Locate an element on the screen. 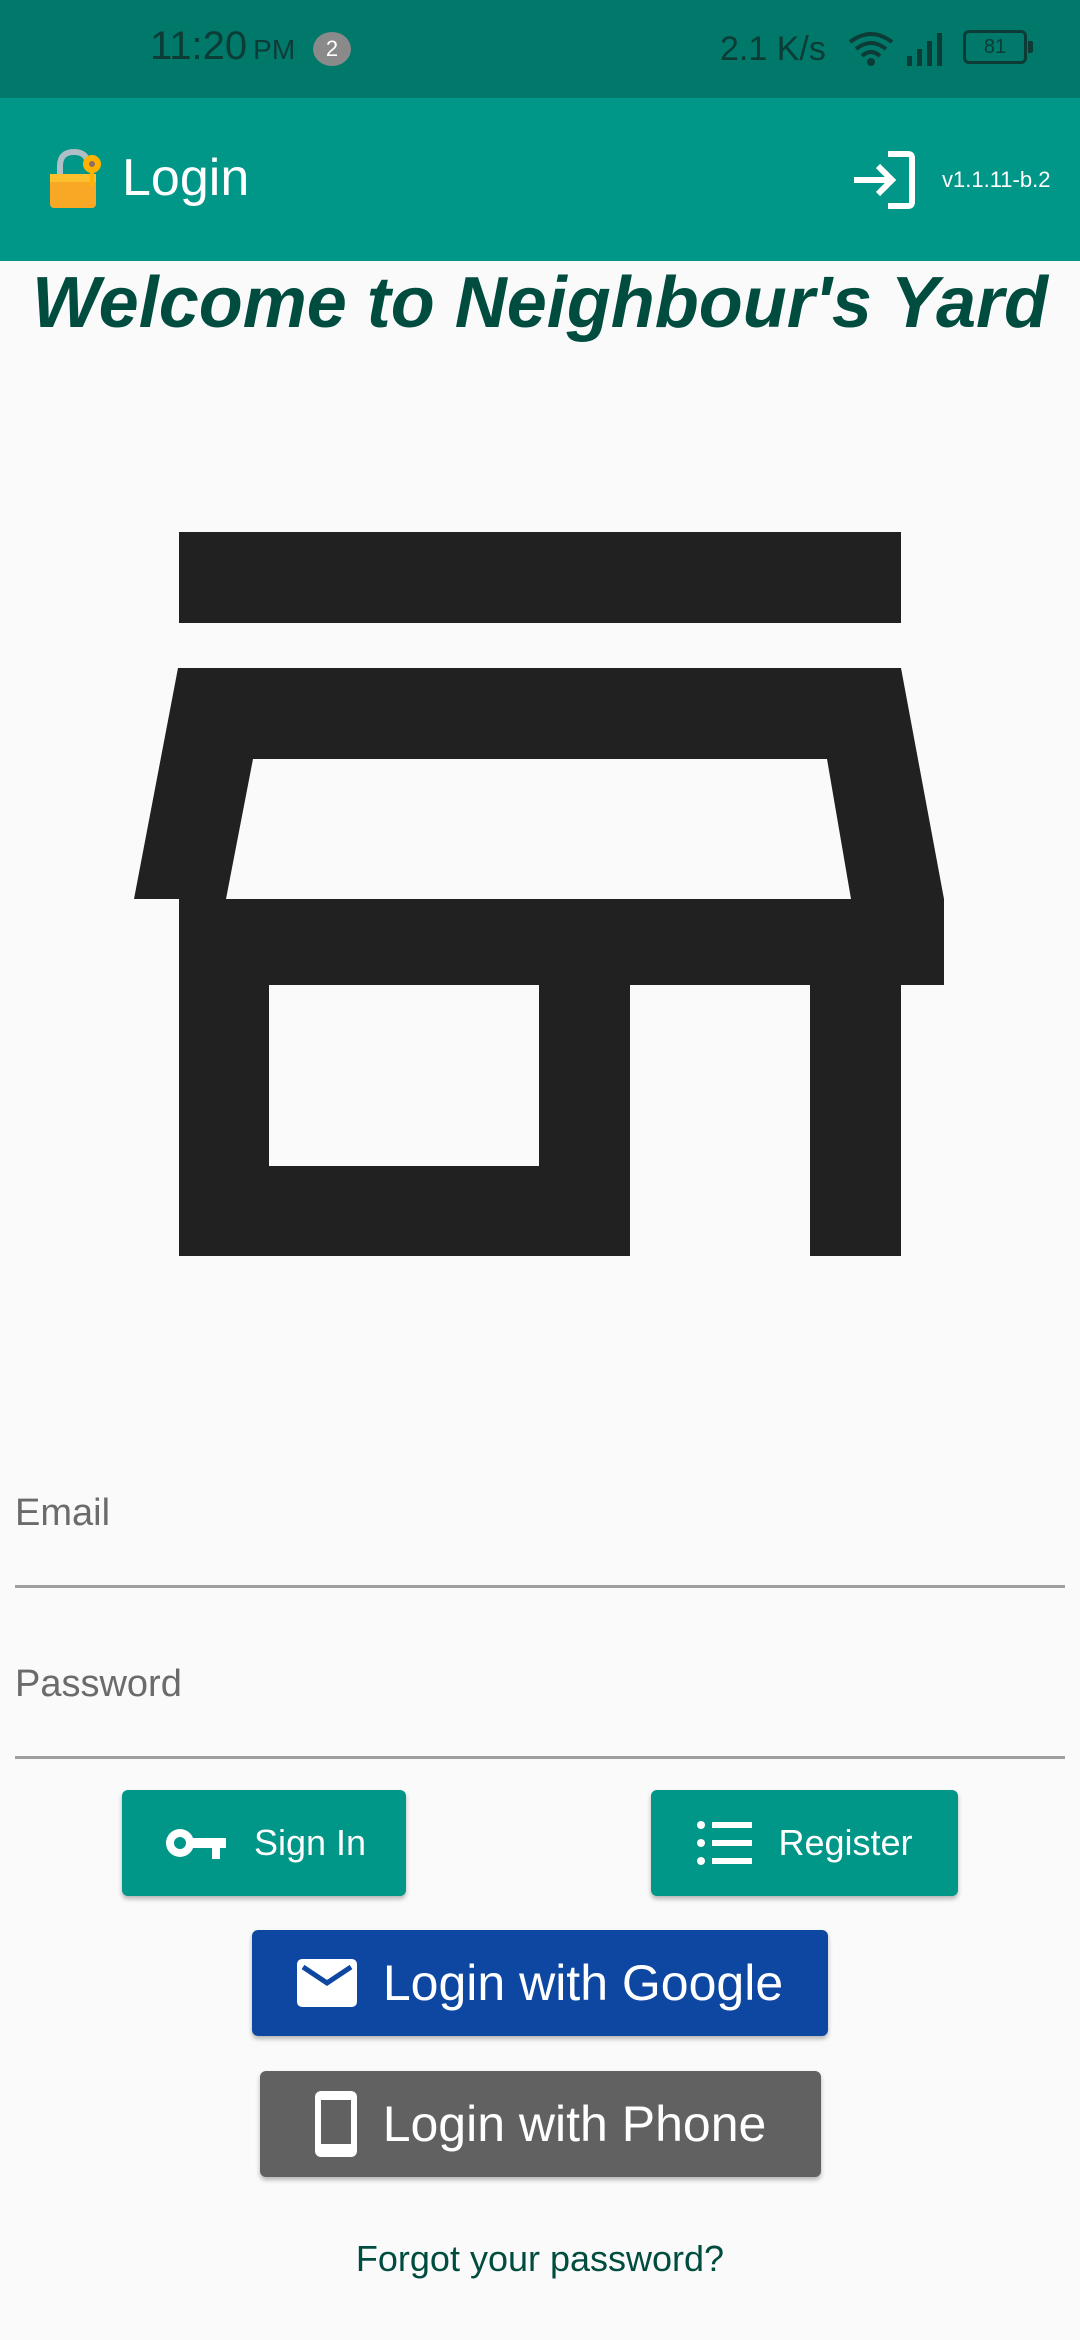 The image size is (1080, 2340). login-phone-button: Login with Phone is located at coordinates (540, 2124).